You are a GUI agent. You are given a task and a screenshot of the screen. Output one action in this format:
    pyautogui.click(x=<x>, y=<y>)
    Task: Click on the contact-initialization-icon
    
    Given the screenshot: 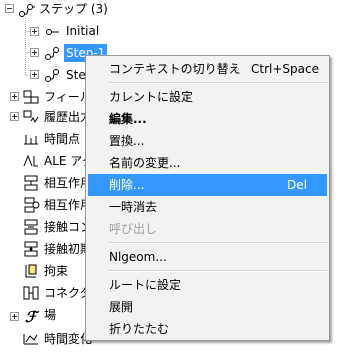 What is the action you would take?
    pyautogui.click(x=31, y=249)
    